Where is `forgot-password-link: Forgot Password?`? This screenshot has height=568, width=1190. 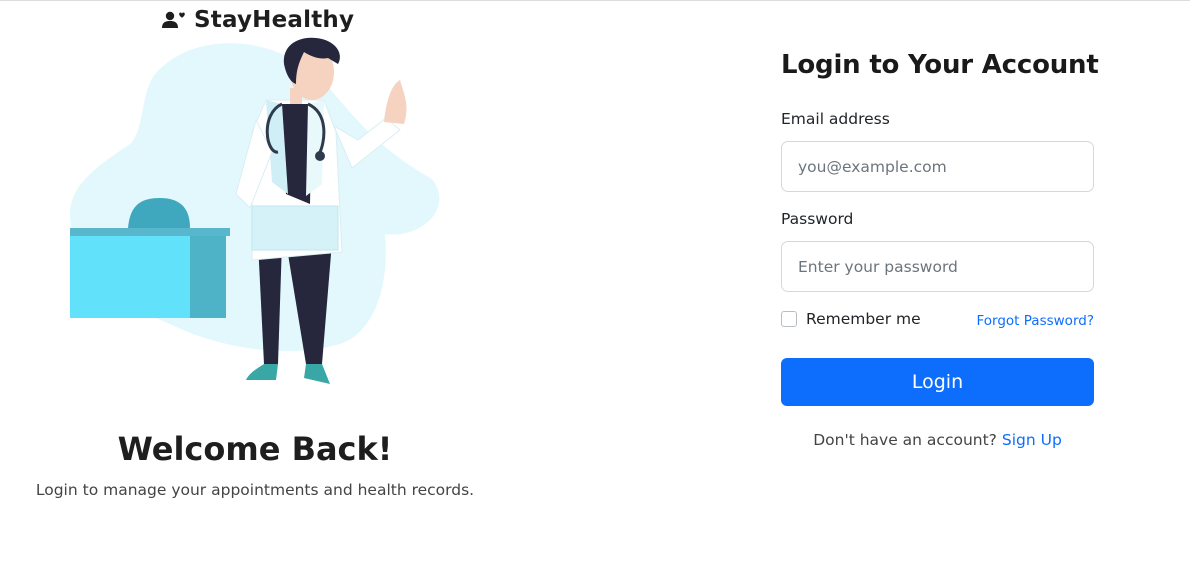
forgot-password-link: Forgot Password? is located at coordinates (1036, 321).